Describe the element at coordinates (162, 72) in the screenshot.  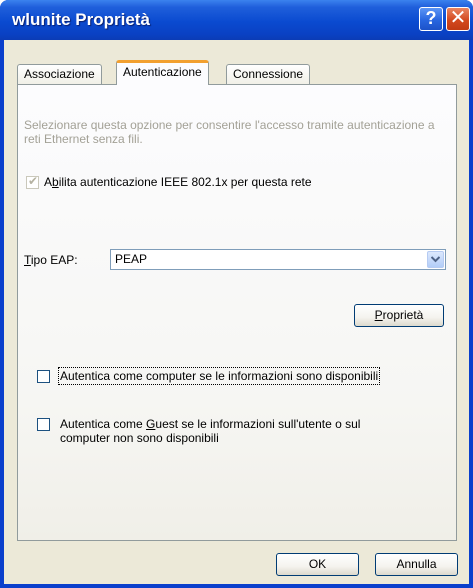
I see `tab-autenticazione: Autenticazione` at that location.